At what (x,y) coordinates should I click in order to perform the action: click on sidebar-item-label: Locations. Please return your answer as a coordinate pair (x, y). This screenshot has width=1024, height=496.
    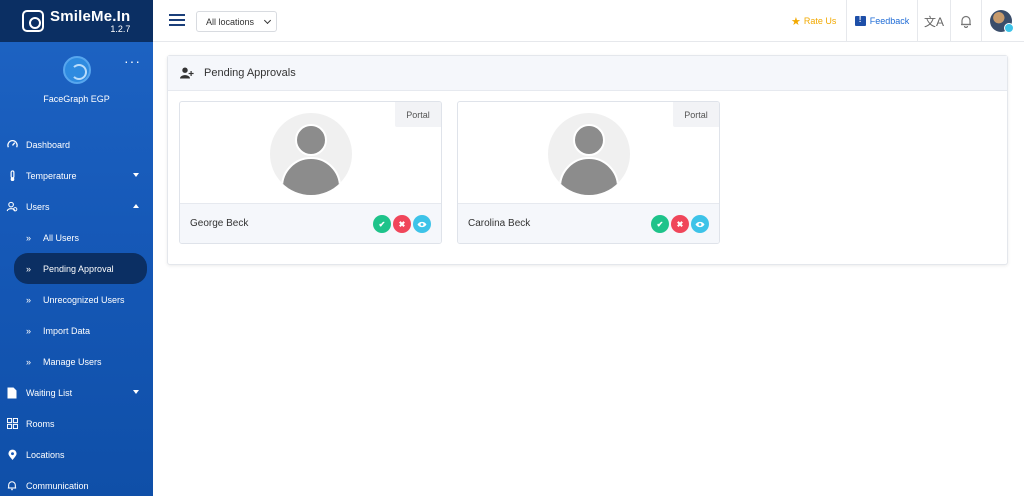
    Looking at the image, I should click on (45, 454).